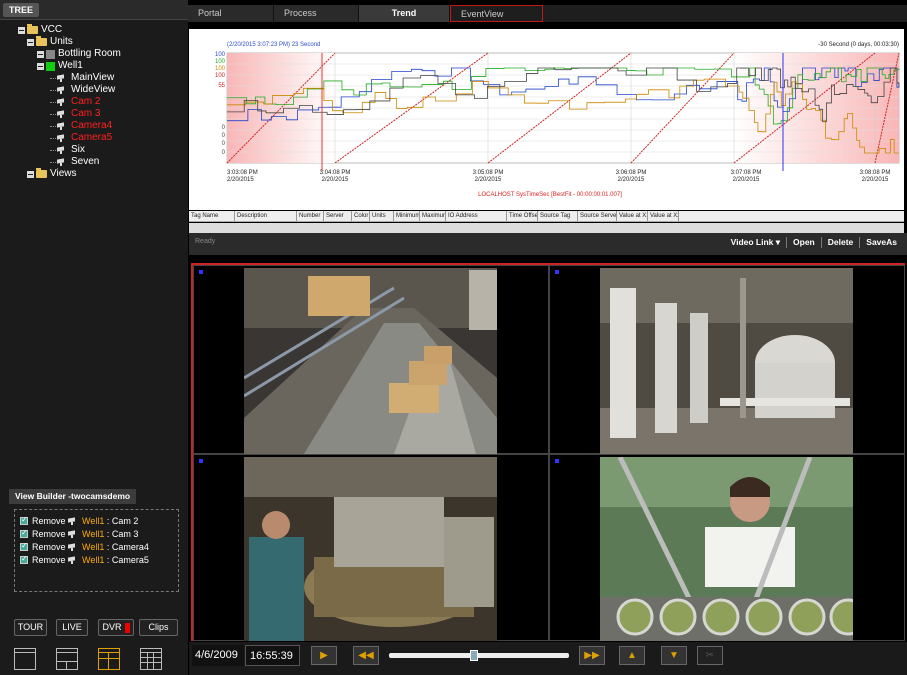 The width and height of the screenshot is (907, 675). What do you see at coordinates (404, 13) in the screenshot?
I see `tab-trend: Trend` at bounding box center [404, 13].